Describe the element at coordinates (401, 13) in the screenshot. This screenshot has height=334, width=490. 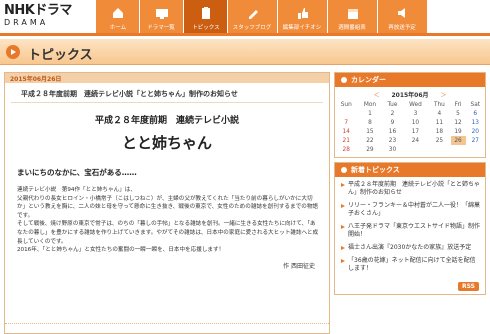
I see `speaker-icon` at that location.